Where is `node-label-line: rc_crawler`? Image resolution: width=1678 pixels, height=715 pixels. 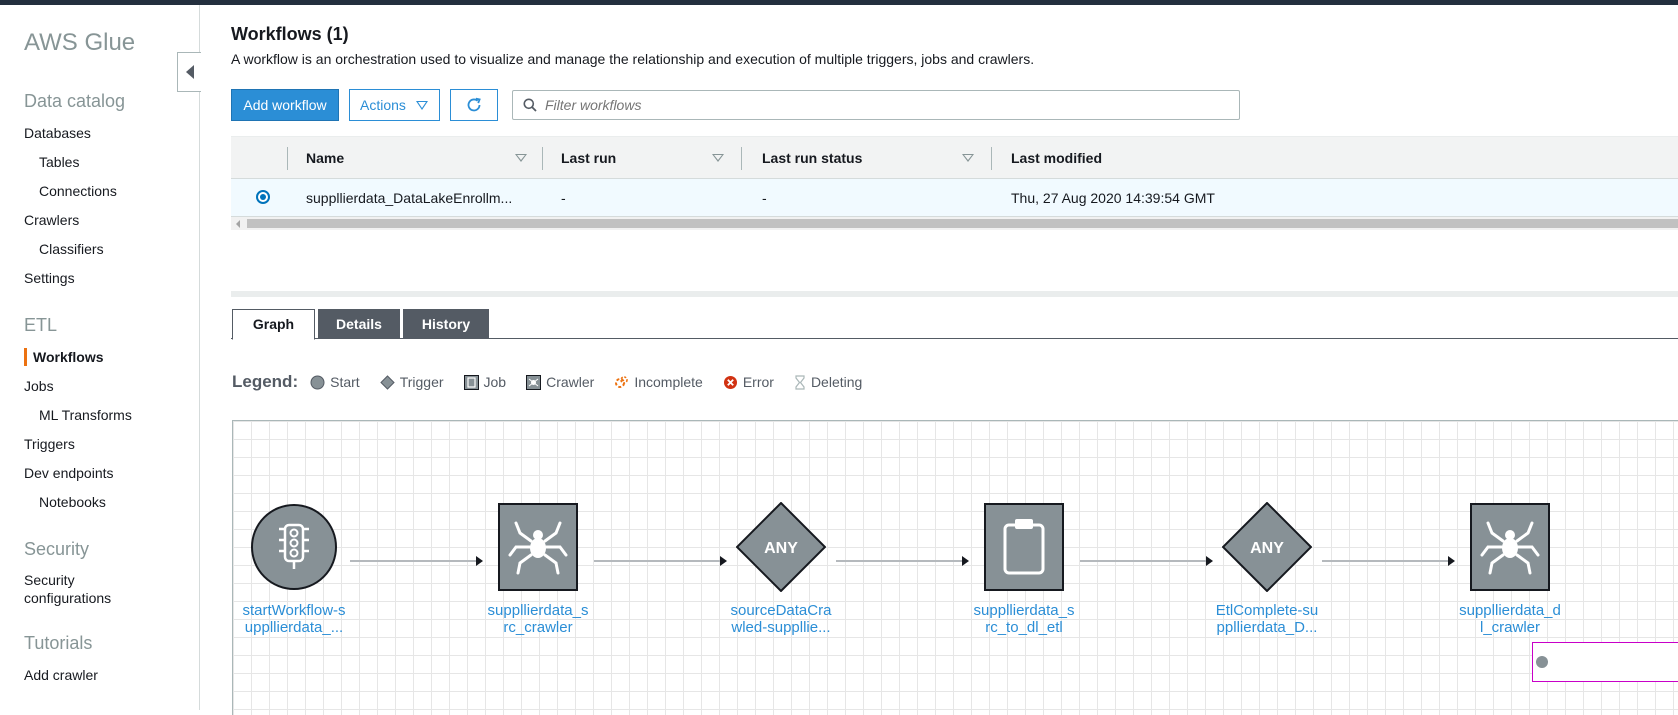 node-label-line: rc_crawler is located at coordinates (538, 627).